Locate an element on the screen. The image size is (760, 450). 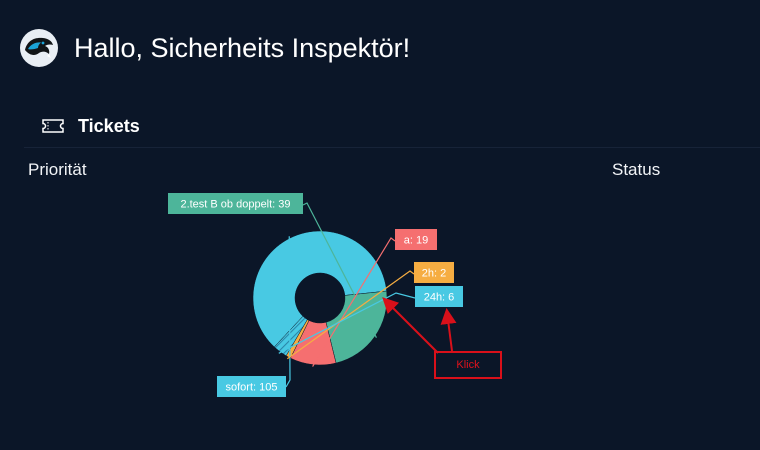
tickets-section-header: Tickets is located at coordinates (91, 126).